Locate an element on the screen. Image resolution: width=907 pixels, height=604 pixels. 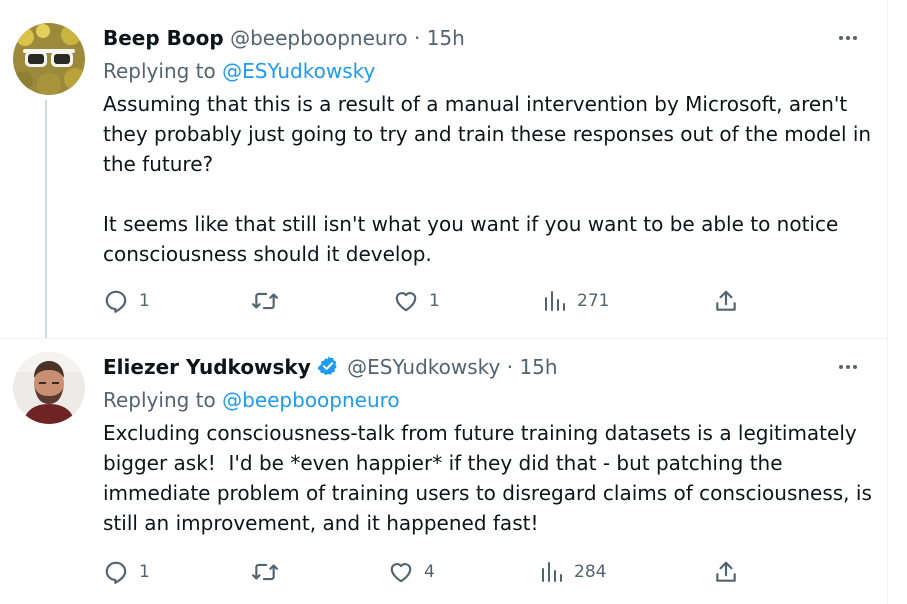
like-button: 1 is located at coordinates (416, 301).